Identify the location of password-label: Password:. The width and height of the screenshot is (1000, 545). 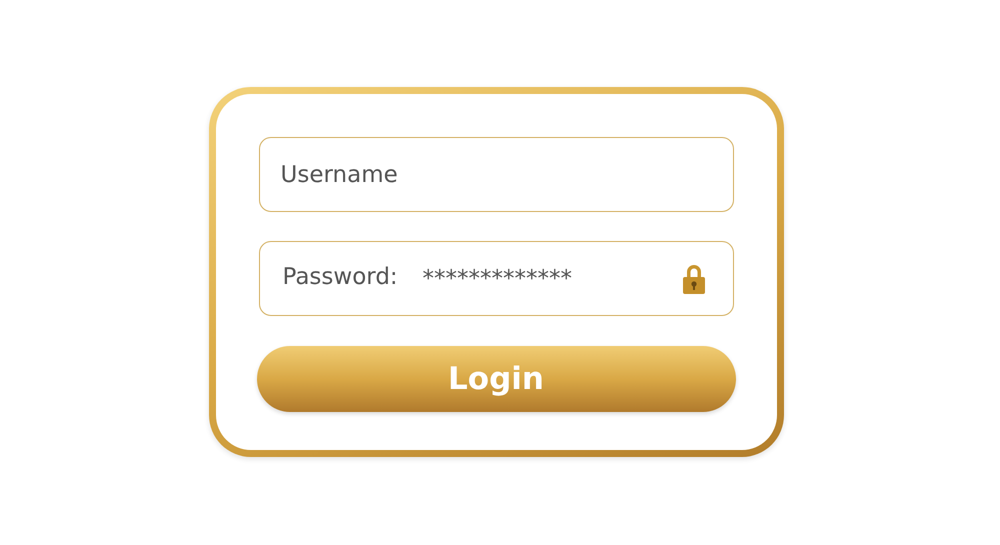
(340, 277).